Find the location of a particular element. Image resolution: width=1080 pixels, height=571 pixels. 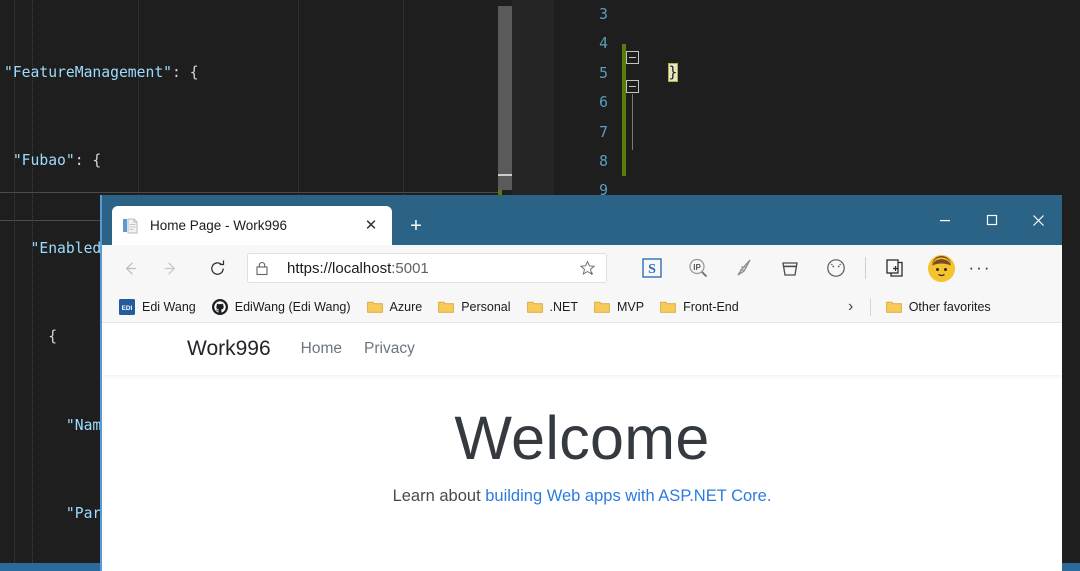

ip-lookup-extension-icon: IP is located at coordinates (698, 268).